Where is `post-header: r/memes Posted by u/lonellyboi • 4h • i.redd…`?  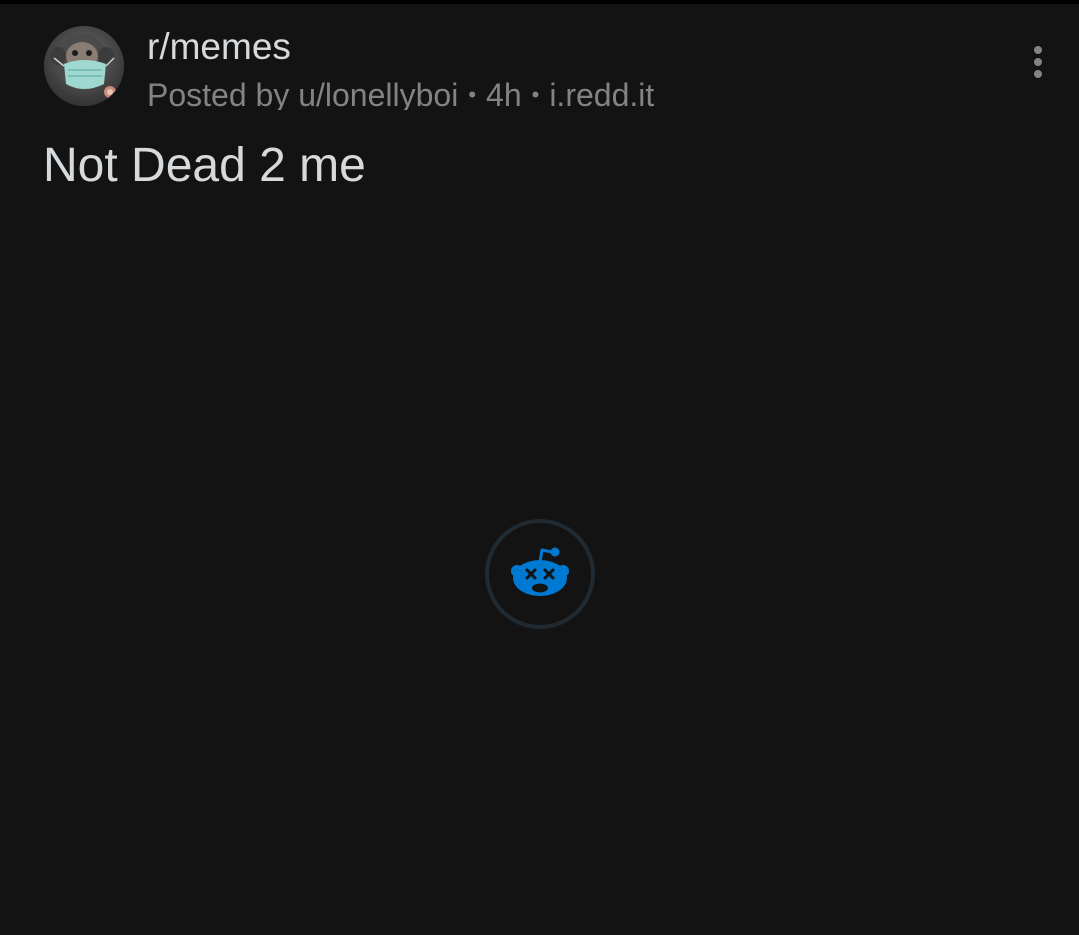 post-header: r/memes Posted by u/lonellyboi • 4h • i.redd… is located at coordinates (539, 59).